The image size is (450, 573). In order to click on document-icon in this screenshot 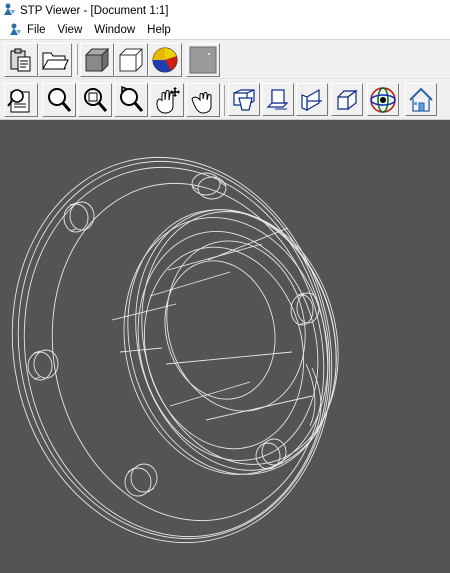, I will do `click(15, 30)`.